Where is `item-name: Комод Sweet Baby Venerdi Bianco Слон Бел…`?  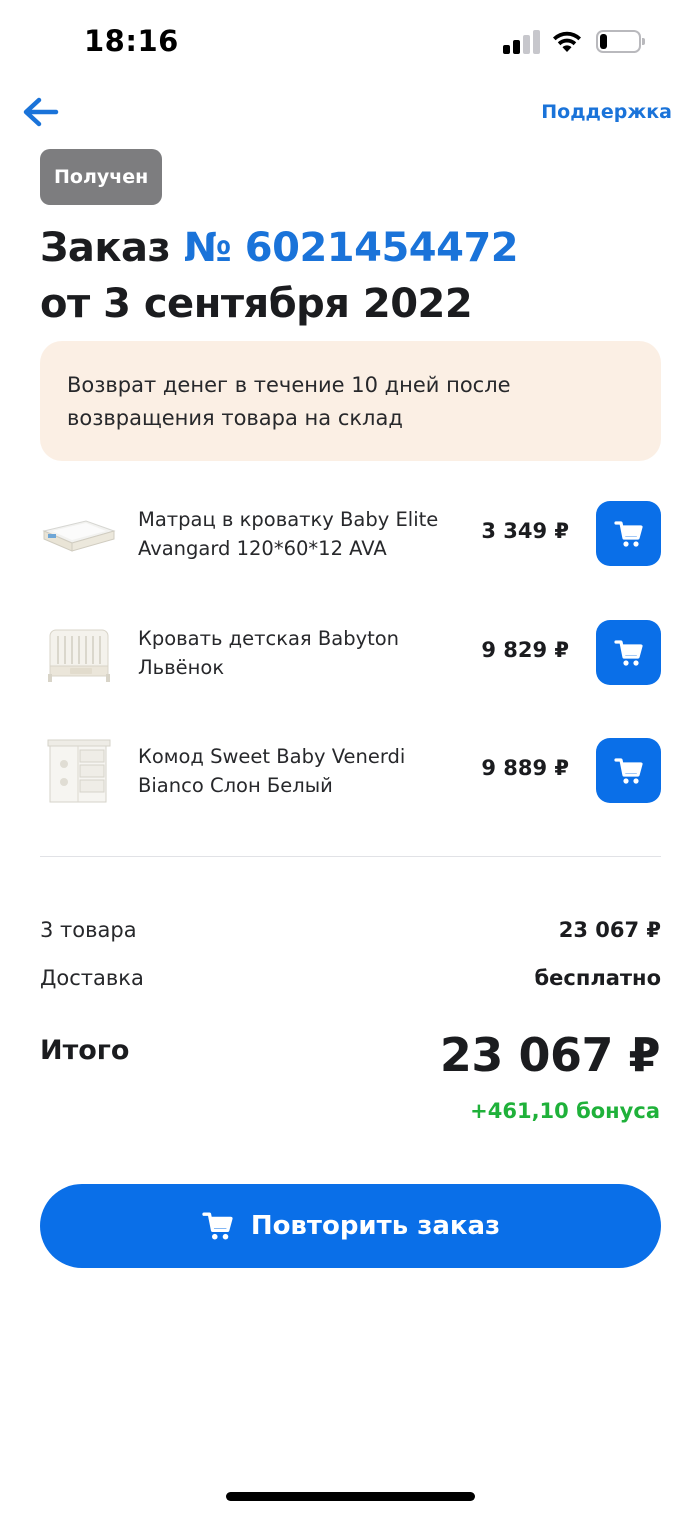
item-name: Комод Sweet Baby Venerdi Bianco Слон Бел… is located at coordinates (272, 771).